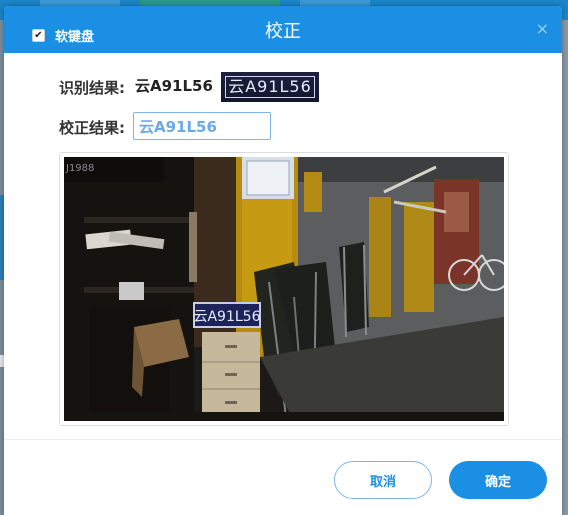 The width and height of the screenshot is (568, 515). I want to click on dialog-header: ✔ 软键盘 校正 ×, so click(283, 29).